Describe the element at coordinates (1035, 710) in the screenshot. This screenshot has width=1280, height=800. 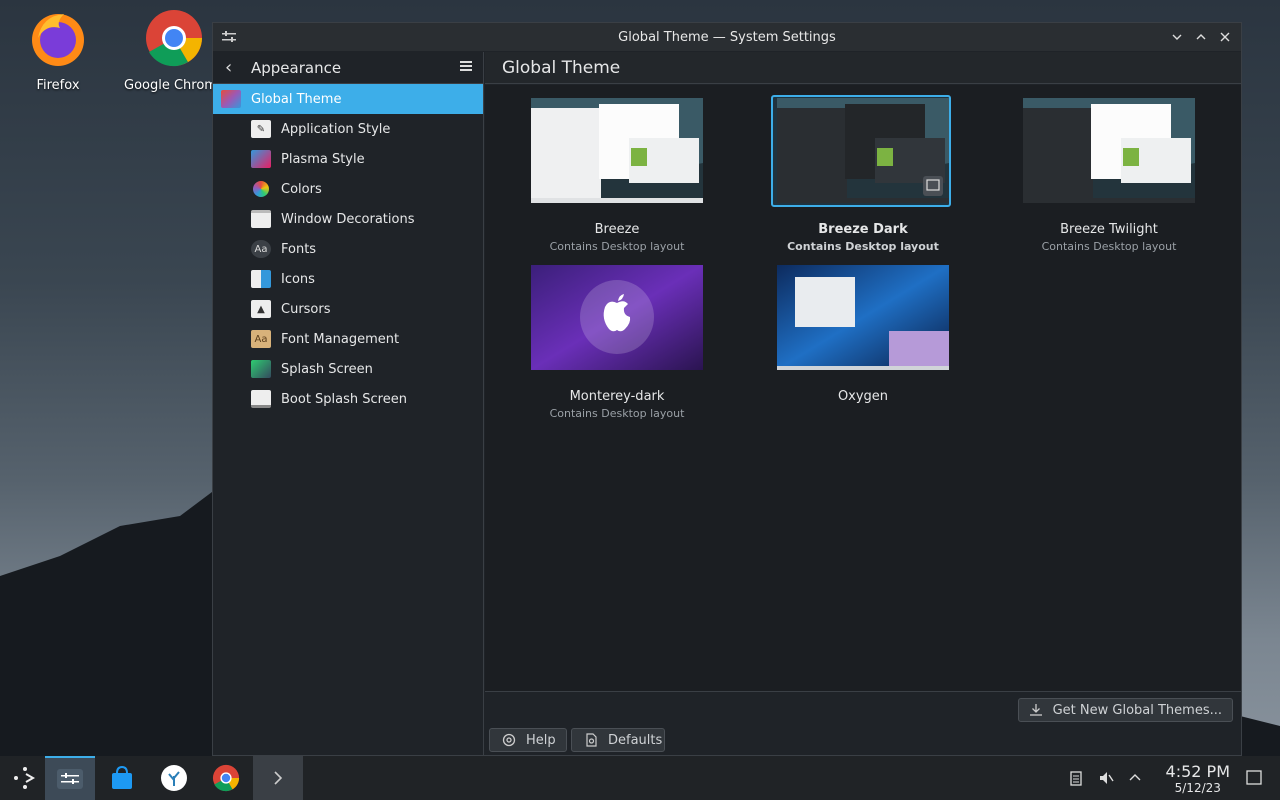
I see `download-icon` at that location.